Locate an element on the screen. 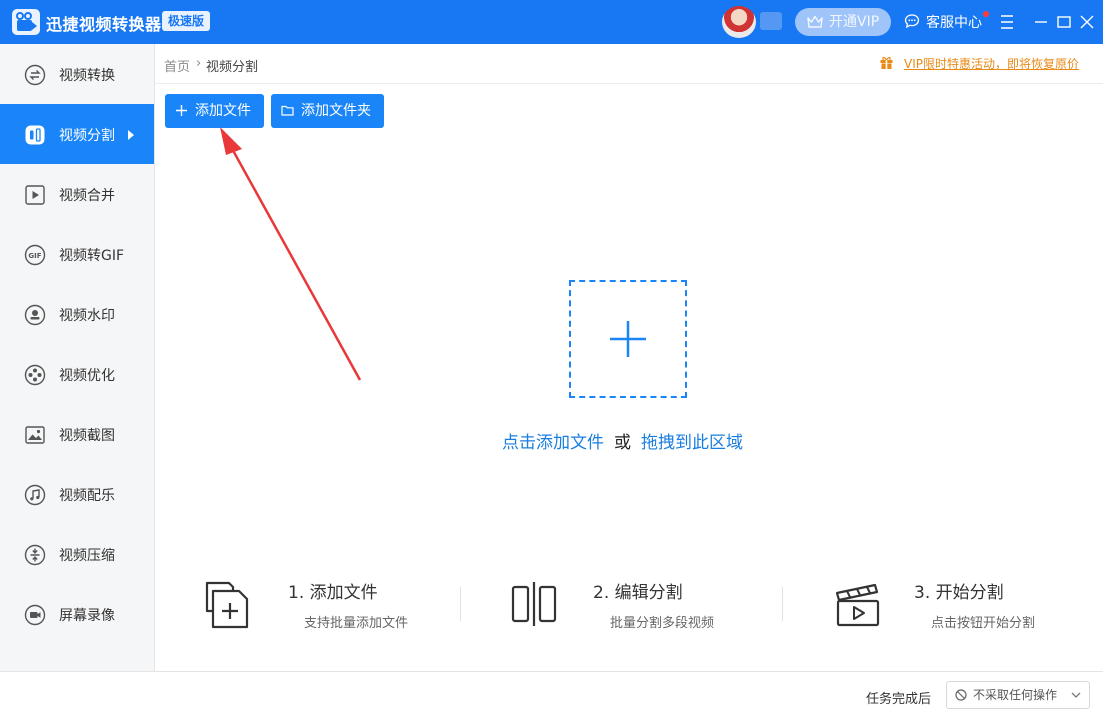 The image size is (1103, 717). sidebar-item-label: 屏幕录像 is located at coordinates (87, 616).